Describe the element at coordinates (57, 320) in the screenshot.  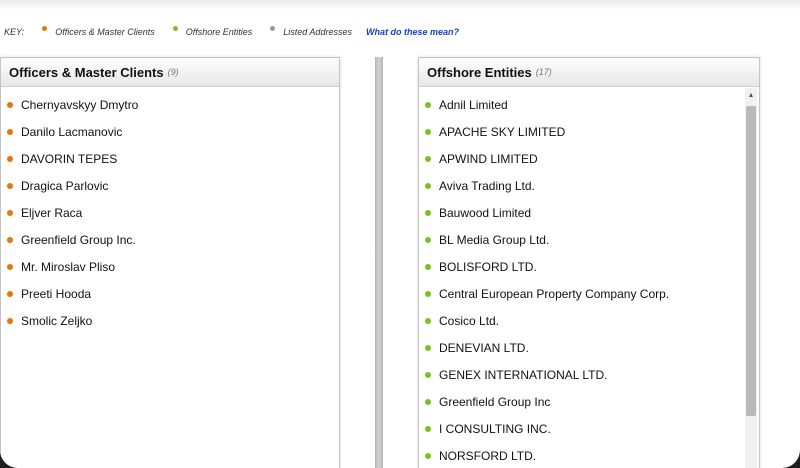
I see `officer-name: Smolic Zeljko` at that location.